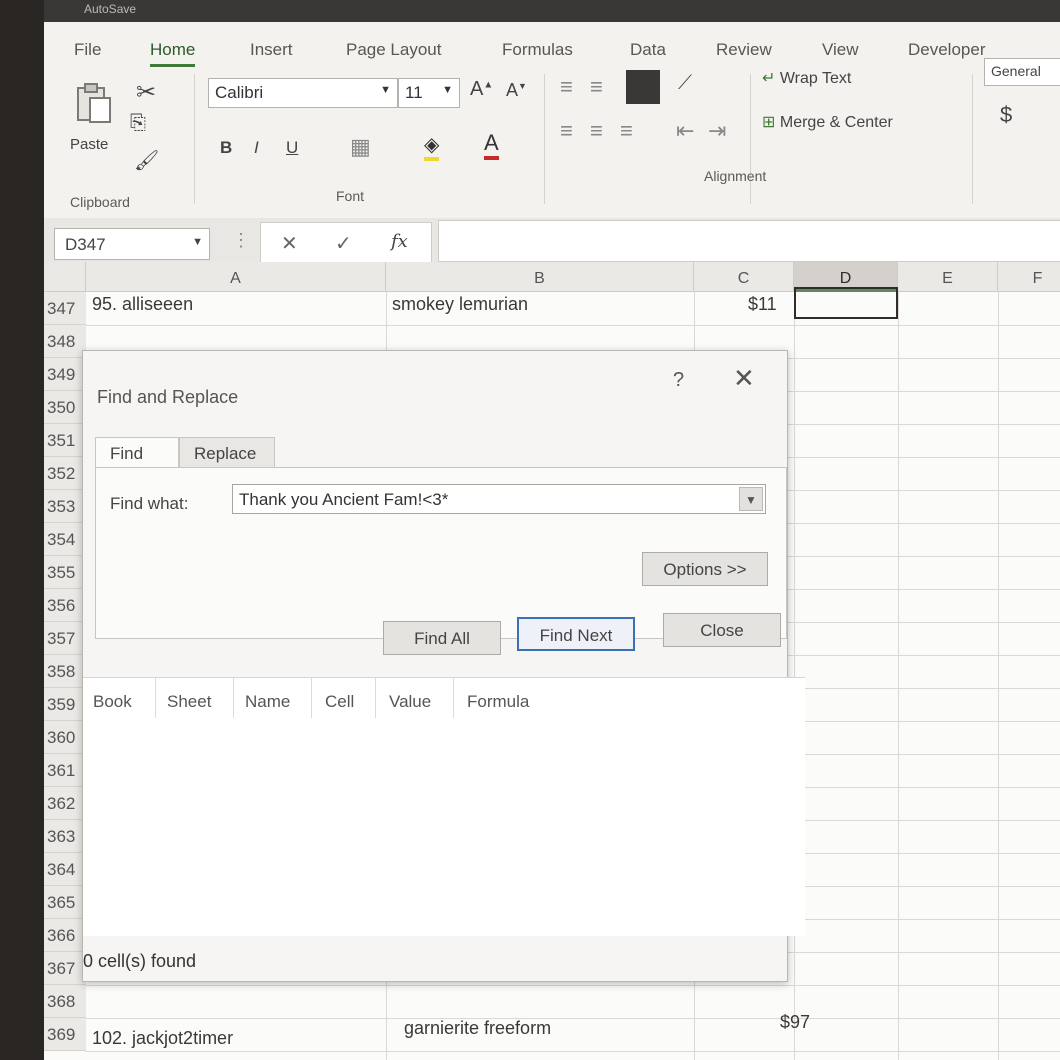  I want to click on cut-icon: ✂, so click(146, 92).